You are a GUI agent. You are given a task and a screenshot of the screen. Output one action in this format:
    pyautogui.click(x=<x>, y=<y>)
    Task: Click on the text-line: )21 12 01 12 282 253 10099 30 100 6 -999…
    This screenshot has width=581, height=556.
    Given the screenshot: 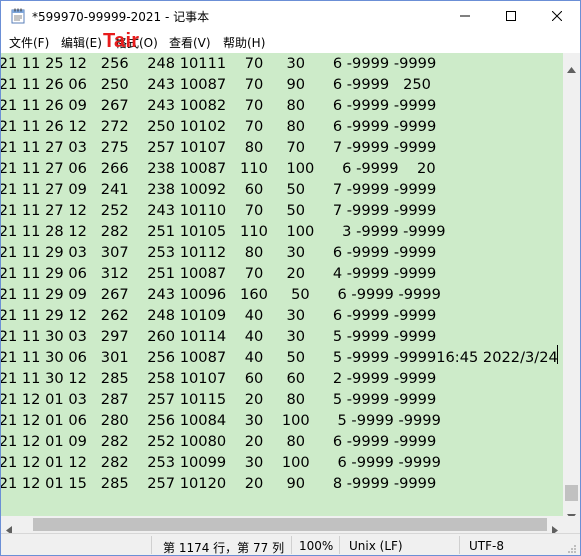 What is the action you would take?
    pyautogui.click(x=221, y=462)
    